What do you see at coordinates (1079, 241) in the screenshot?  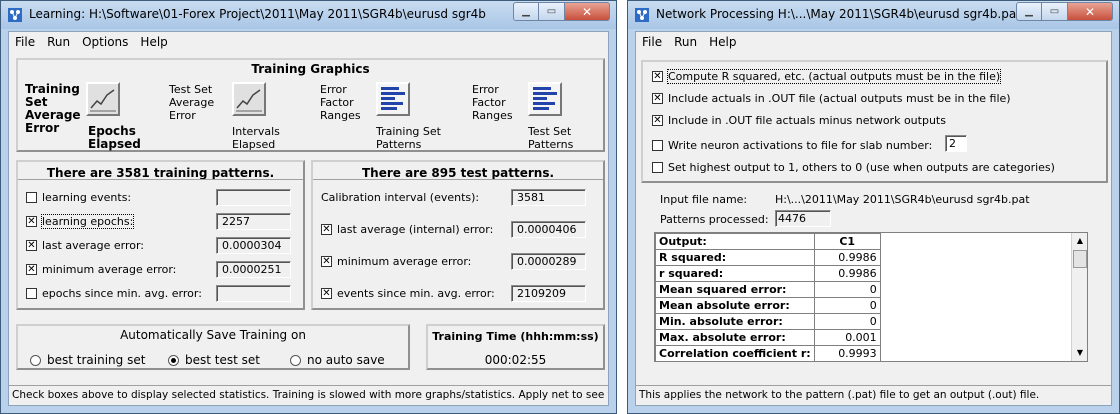 I see `scroll-up-arrow: ▲` at bounding box center [1079, 241].